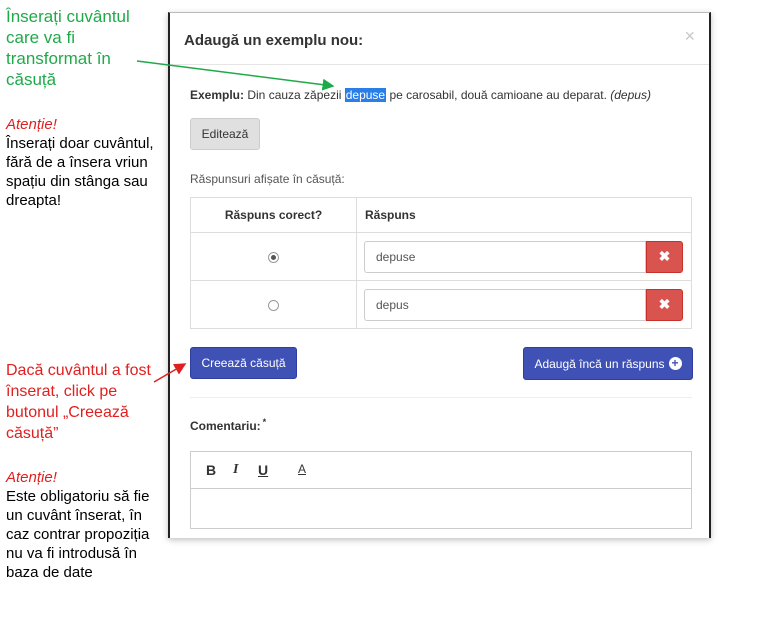 The height and width of the screenshot is (628, 774). Describe the element at coordinates (273, 215) in the screenshot. I see `header-correct: Răspuns corect?` at that location.